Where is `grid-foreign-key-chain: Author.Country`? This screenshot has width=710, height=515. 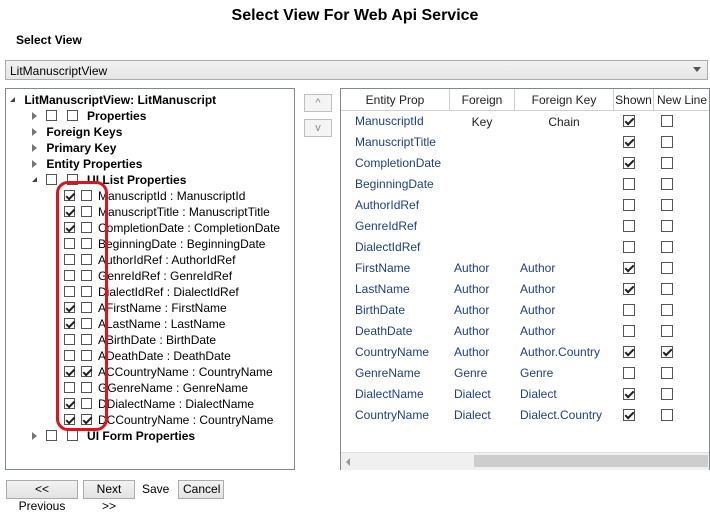
grid-foreign-key-chain: Author.Country is located at coordinates (560, 352).